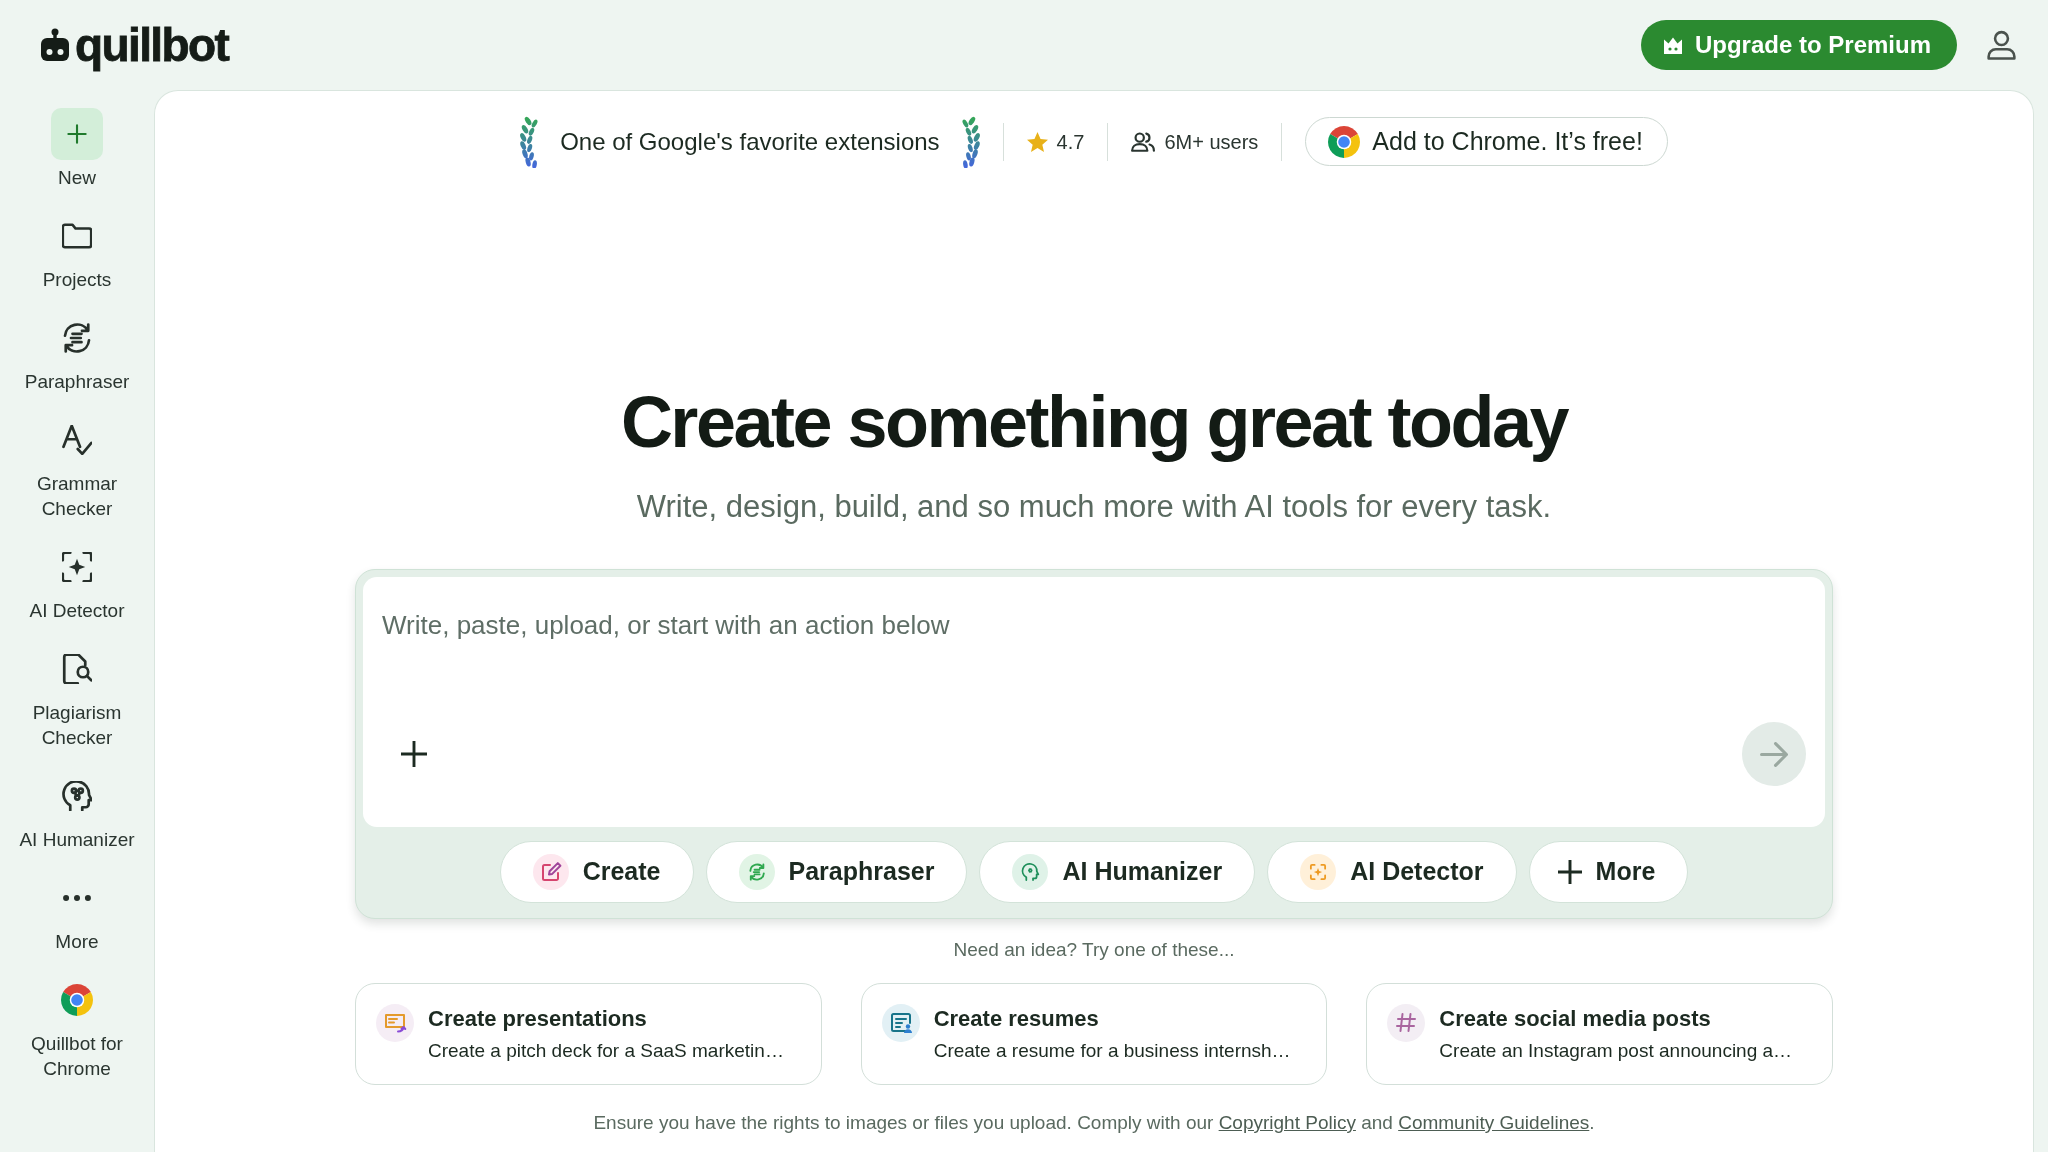 The image size is (2048, 1152). What do you see at coordinates (1094, 1123) in the screenshot?
I see `disclaimer-text: Ensure you have the rights to images or files you upload. Comply with our Copyright Policy and Community Guidelines.` at bounding box center [1094, 1123].